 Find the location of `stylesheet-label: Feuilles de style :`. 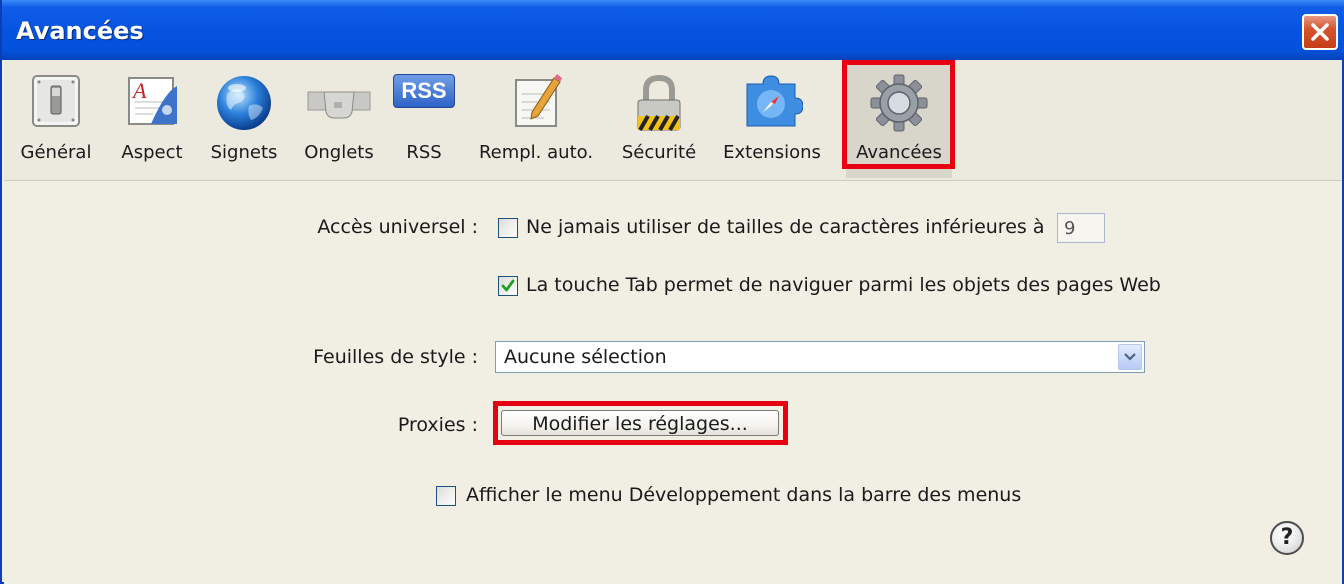

stylesheet-label: Feuilles de style : is located at coordinates (395, 357).